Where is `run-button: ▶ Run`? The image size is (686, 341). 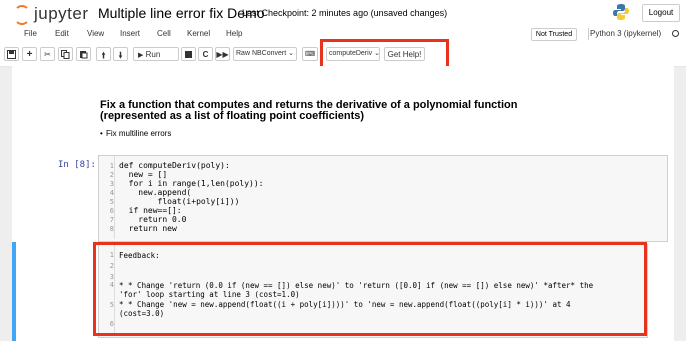 run-button: ▶ Run is located at coordinates (156, 54).